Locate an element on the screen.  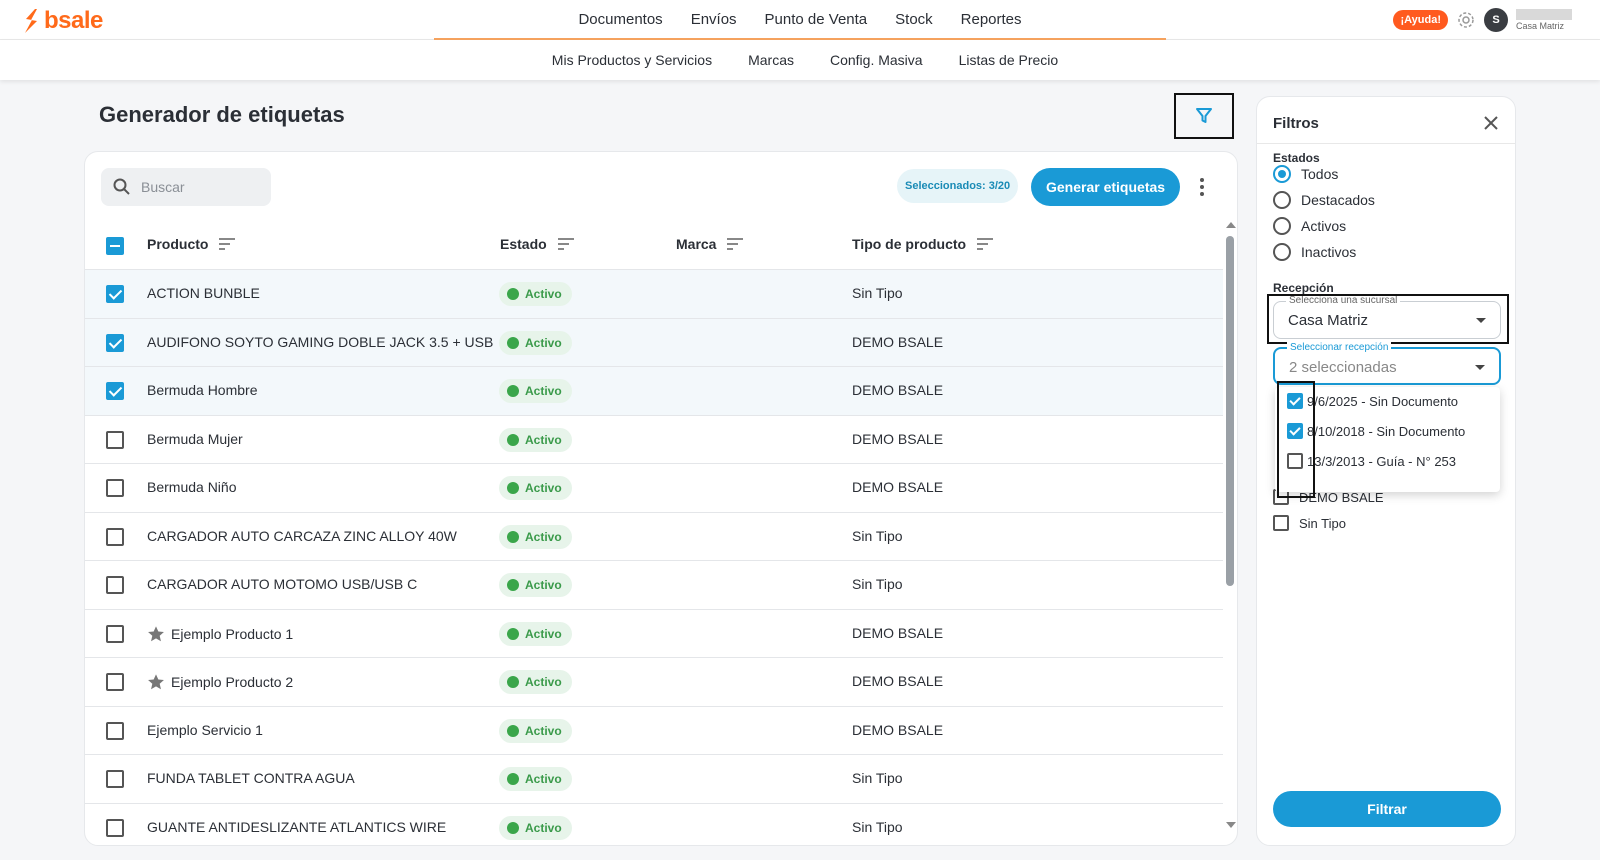
estado-radio-1: Destacados is located at coordinates (1324, 200).